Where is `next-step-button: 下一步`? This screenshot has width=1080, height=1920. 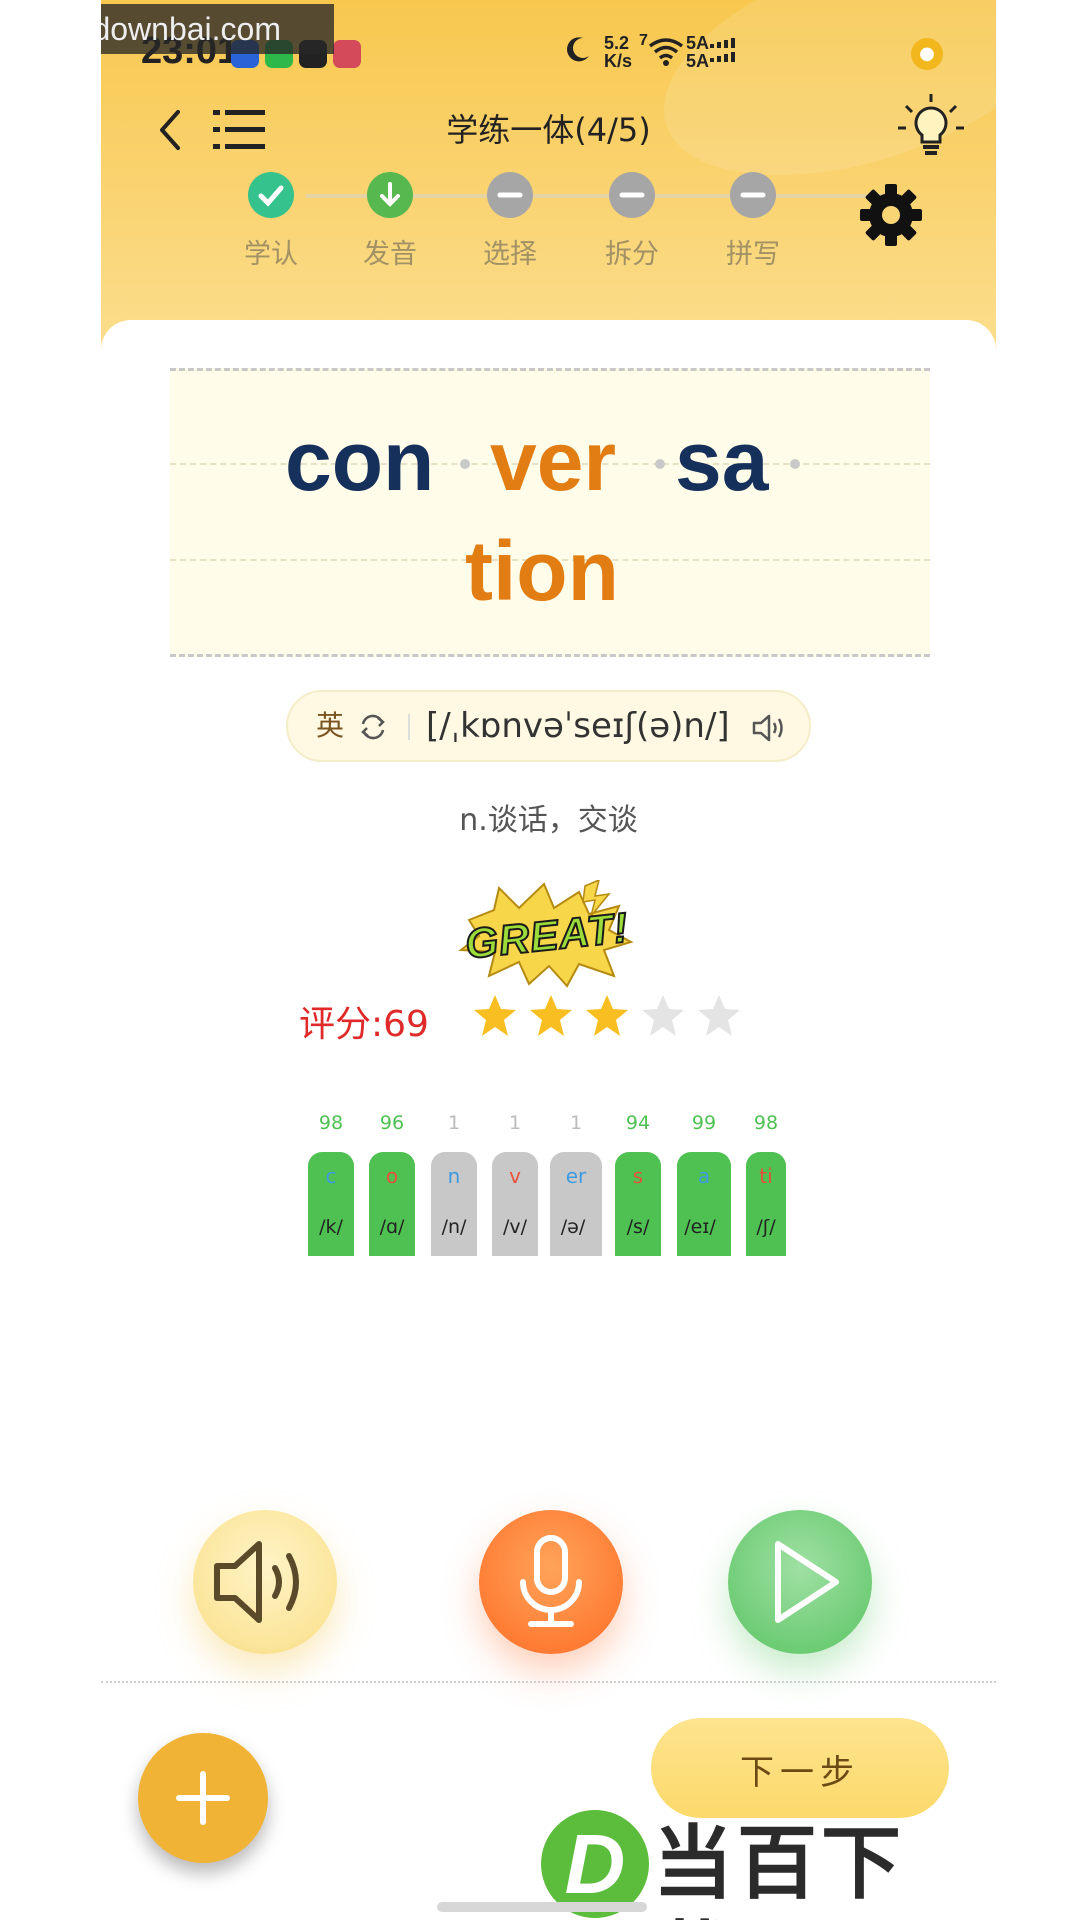 next-step-button: 下一步 is located at coordinates (800, 1768).